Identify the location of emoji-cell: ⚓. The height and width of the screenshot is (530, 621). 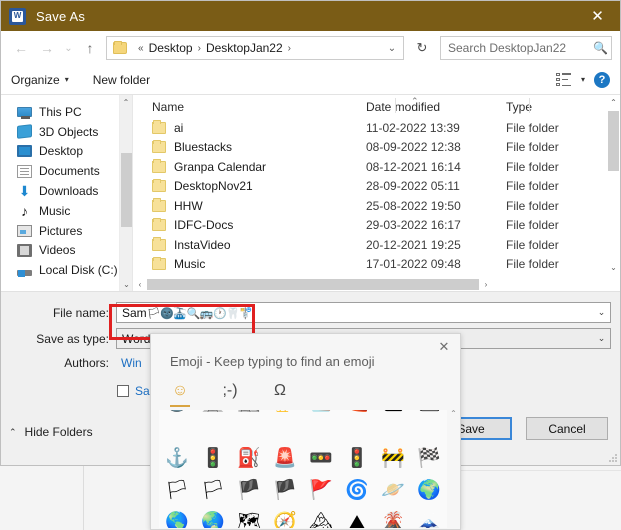
(177, 458).